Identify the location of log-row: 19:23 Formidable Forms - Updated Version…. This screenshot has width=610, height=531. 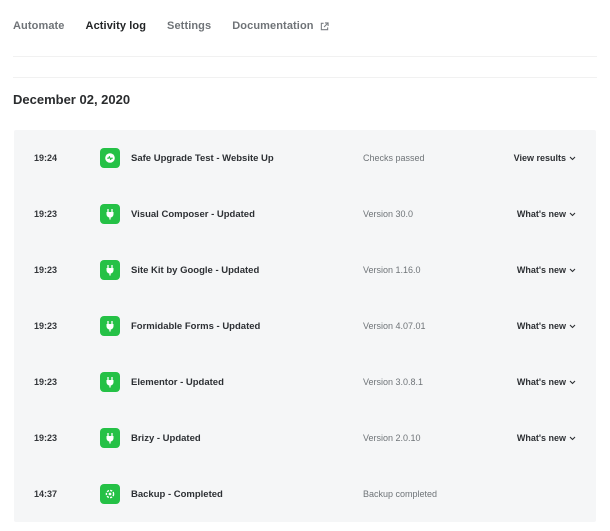
(305, 326).